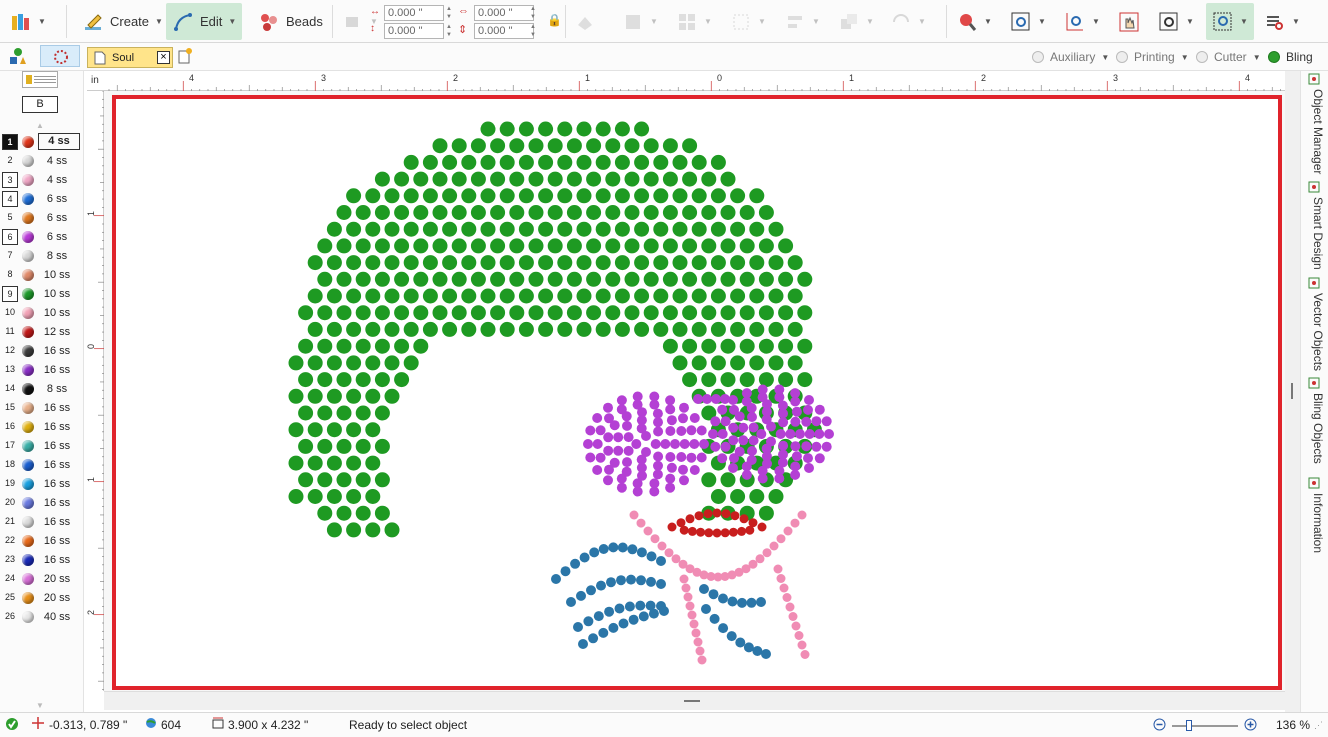 This screenshot has height=737, width=1328. Describe the element at coordinates (40, 104) in the screenshot. I see `side-selector: B` at that location.